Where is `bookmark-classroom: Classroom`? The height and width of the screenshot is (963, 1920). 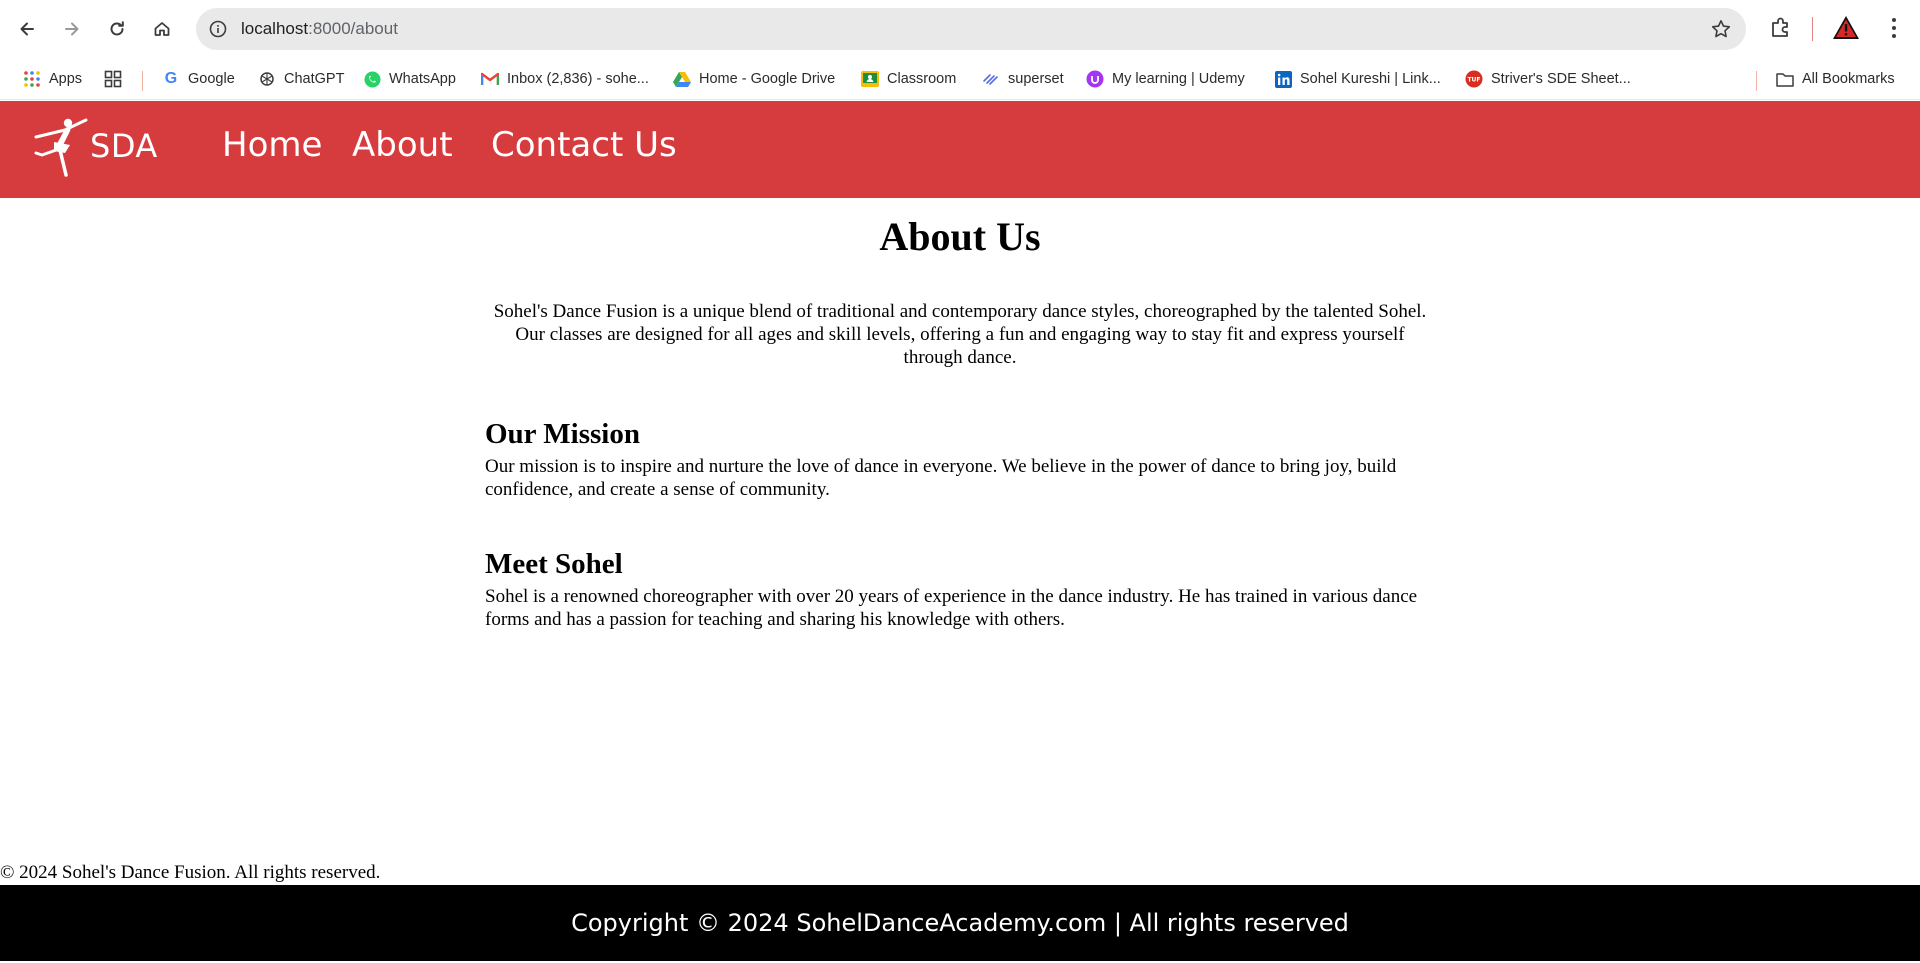 bookmark-classroom: Classroom is located at coordinates (908, 79).